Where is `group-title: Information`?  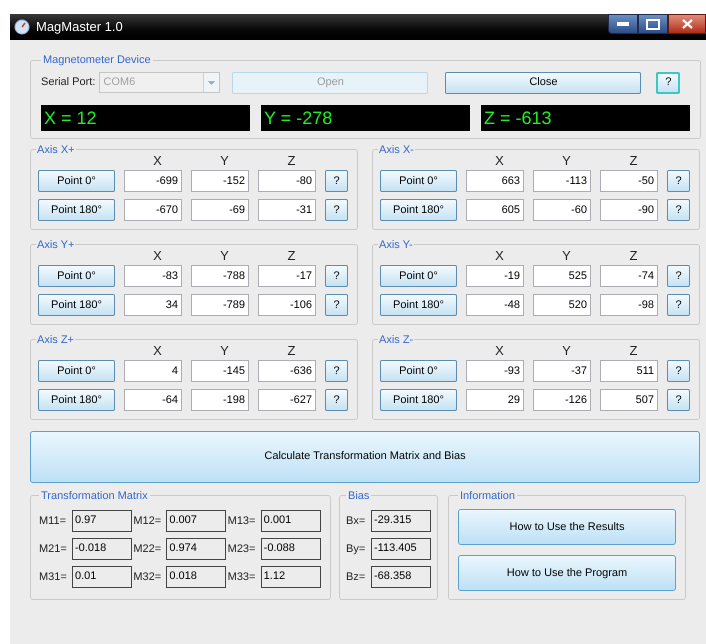 group-title: Information is located at coordinates (487, 496).